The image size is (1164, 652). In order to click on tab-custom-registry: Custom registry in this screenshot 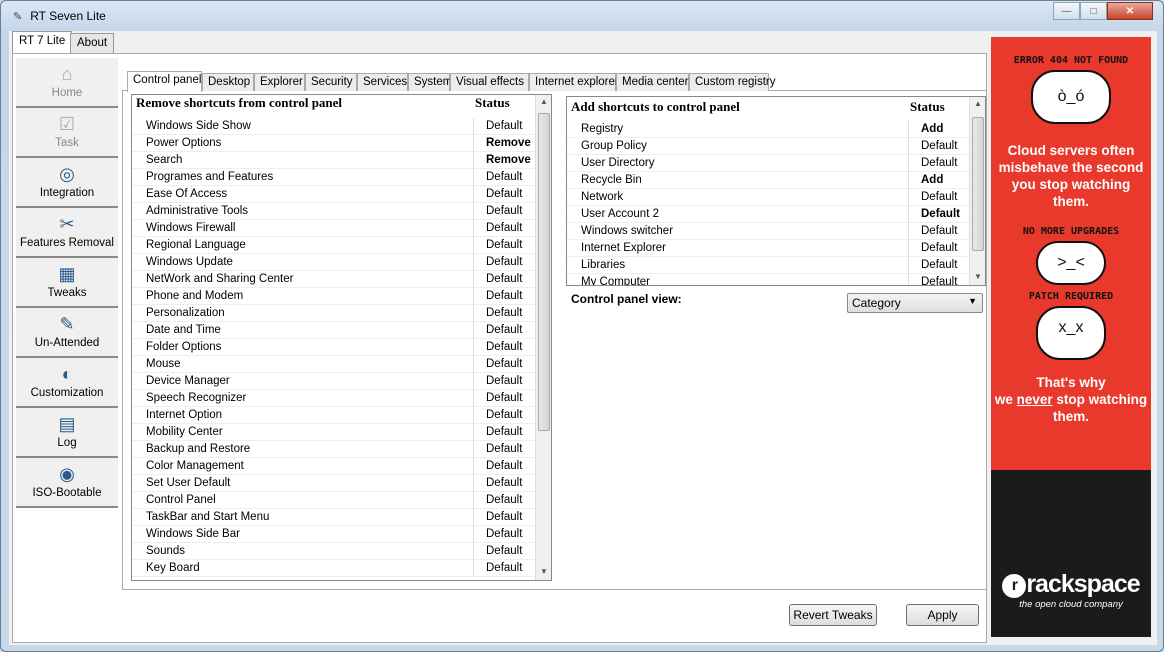, I will do `click(732, 82)`.